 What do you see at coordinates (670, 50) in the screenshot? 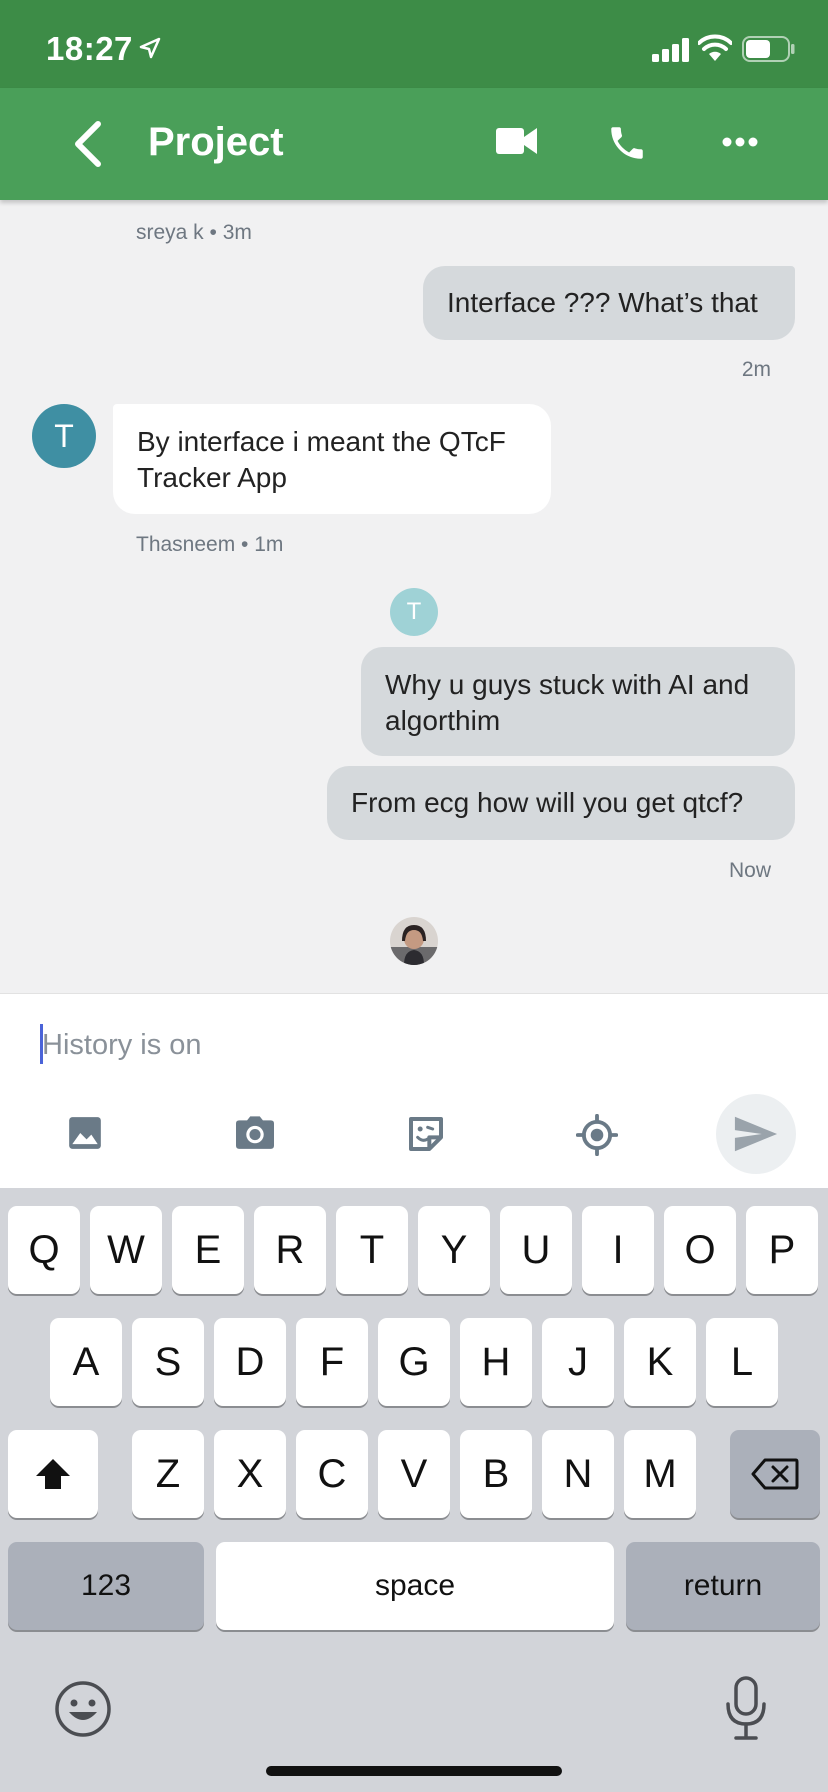
I see `signal-icon` at bounding box center [670, 50].